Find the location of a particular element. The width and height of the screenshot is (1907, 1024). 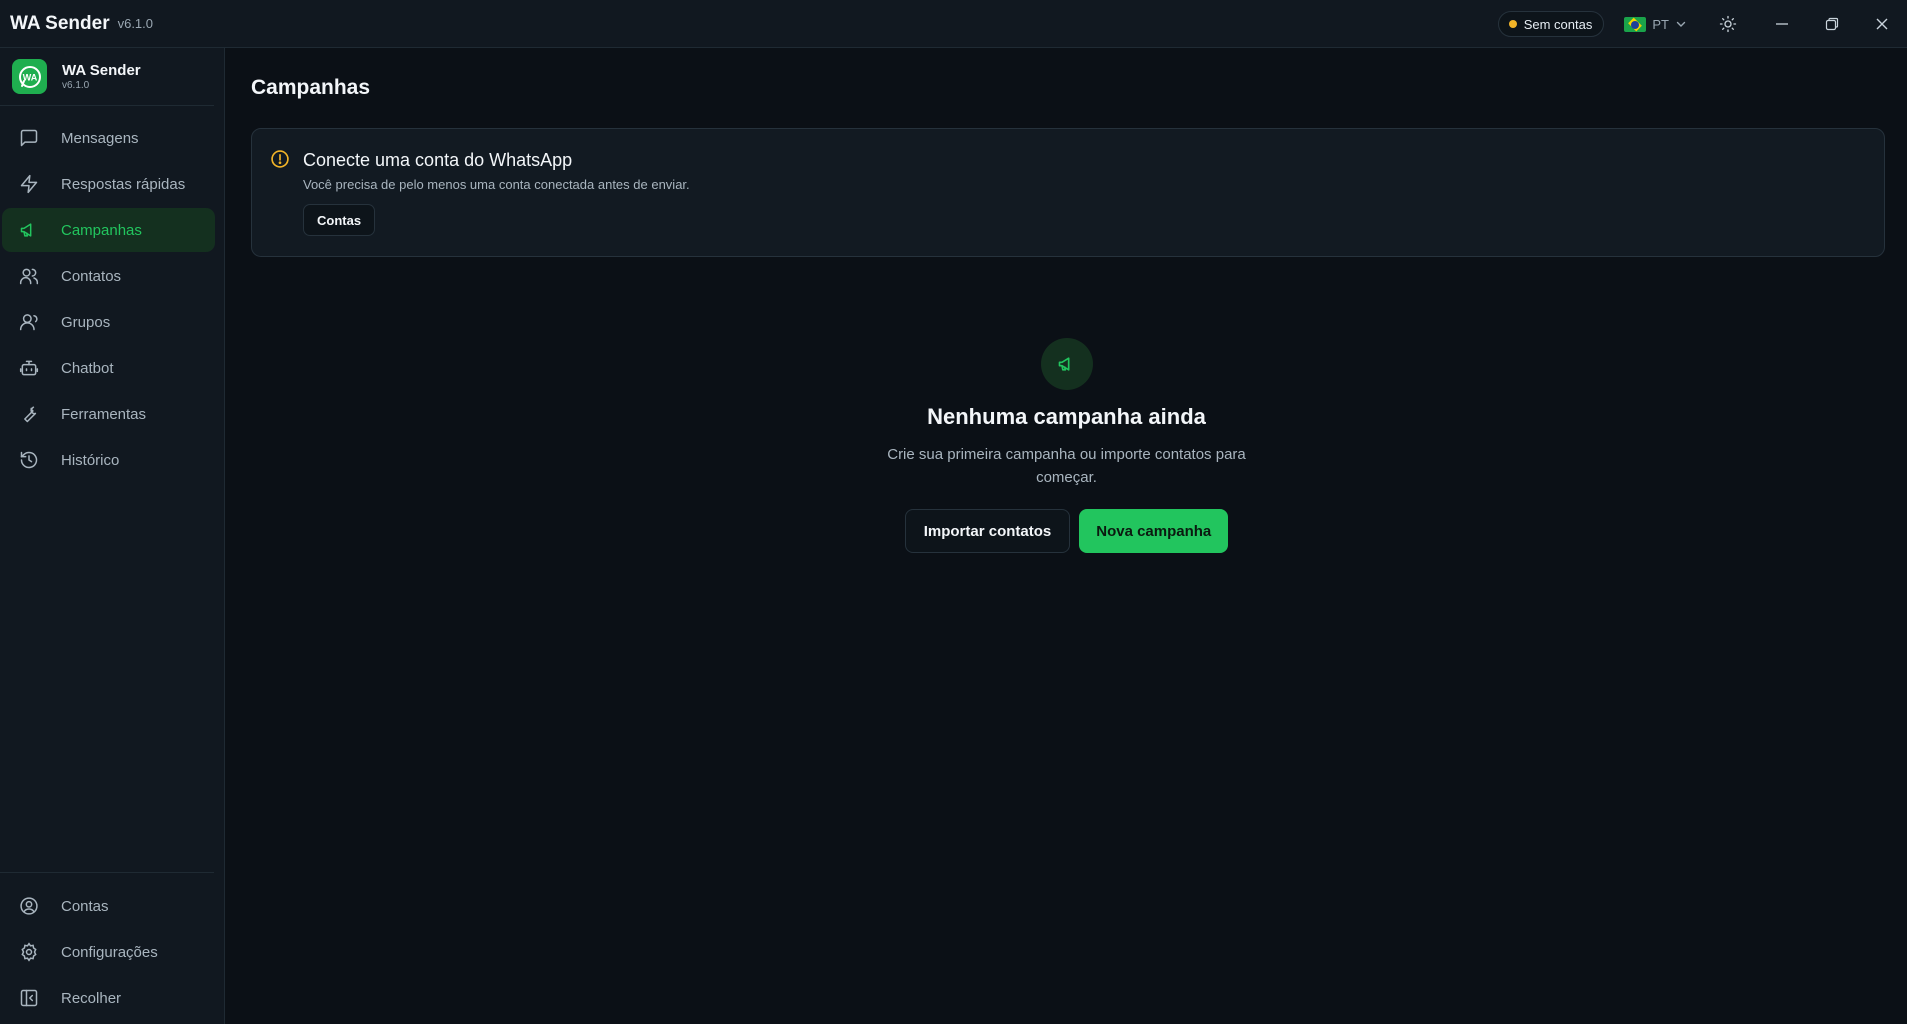

maximize-button is located at coordinates (1832, 24).